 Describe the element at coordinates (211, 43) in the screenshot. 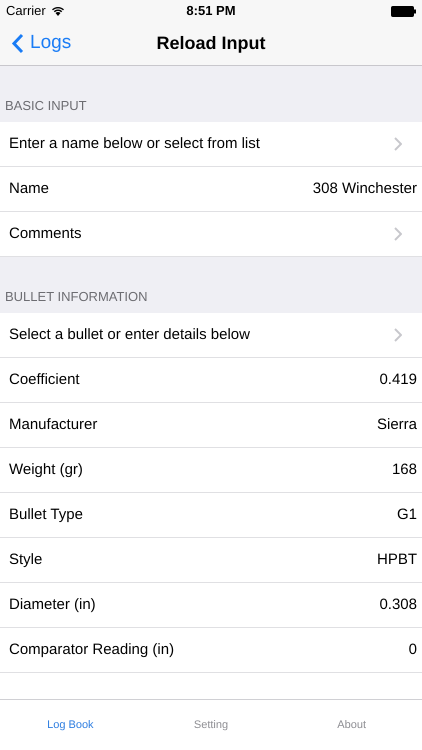

I see `nav-title: Reload Input` at that location.